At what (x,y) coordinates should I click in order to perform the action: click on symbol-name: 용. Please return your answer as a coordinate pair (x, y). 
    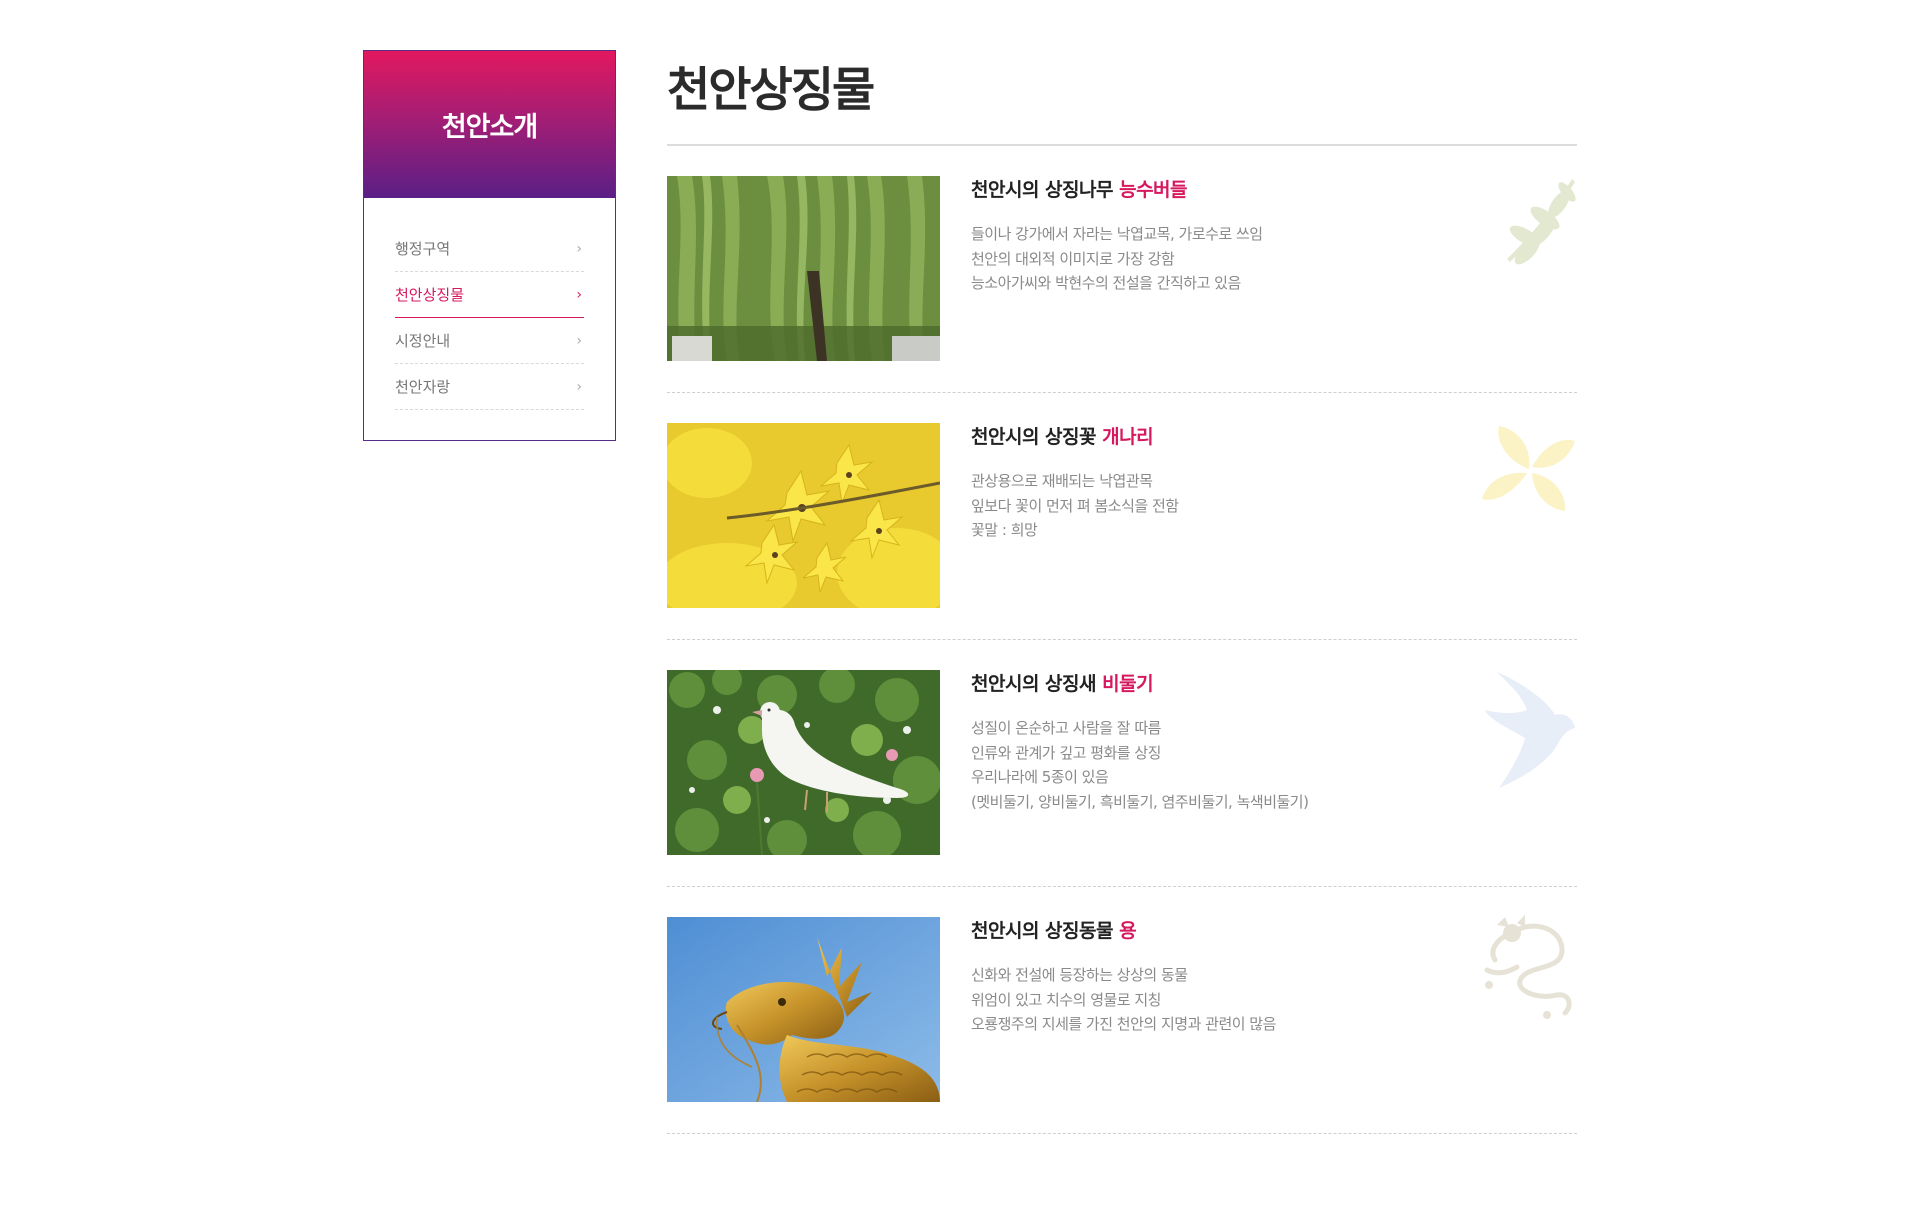
    Looking at the image, I should click on (1128, 931).